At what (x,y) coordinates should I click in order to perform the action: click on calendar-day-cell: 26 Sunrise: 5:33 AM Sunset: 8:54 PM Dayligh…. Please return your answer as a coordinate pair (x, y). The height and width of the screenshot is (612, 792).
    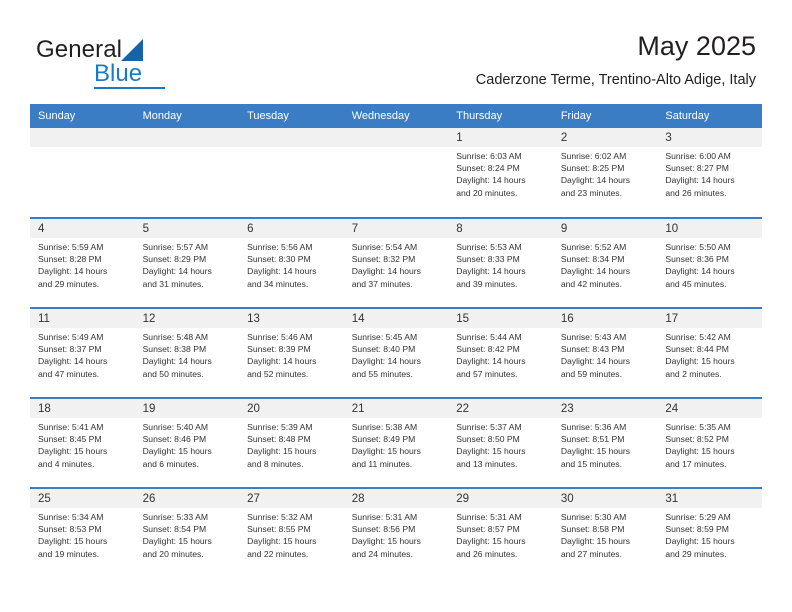
    Looking at the image, I should click on (187, 532).